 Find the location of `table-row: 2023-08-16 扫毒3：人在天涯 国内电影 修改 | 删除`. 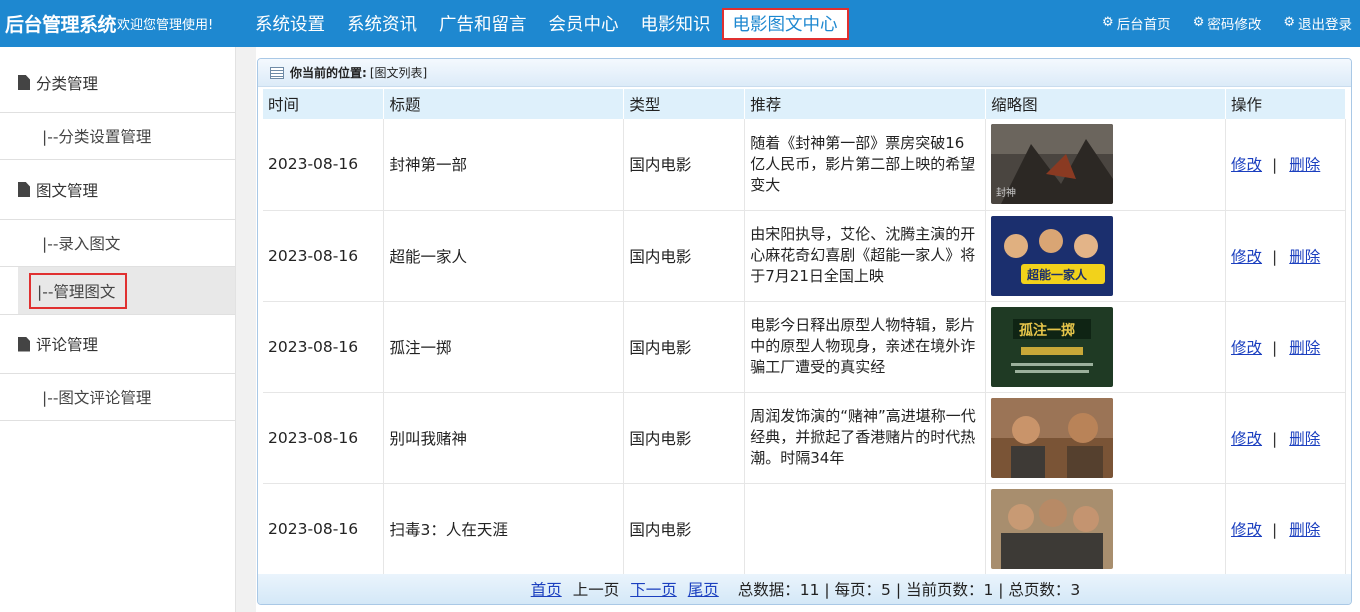

table-row: 2023-08-16 扫毒3：人在天涯 国内电影 修改 | 删除 is located at coordinates (804, 529).